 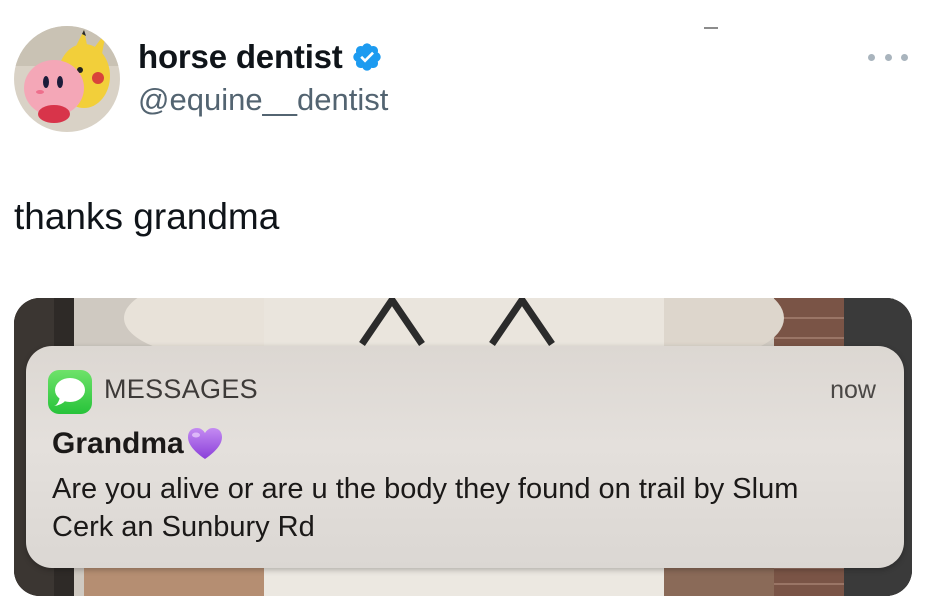 I want to click on display-name: horse dentist, so click(x=260, y=57).